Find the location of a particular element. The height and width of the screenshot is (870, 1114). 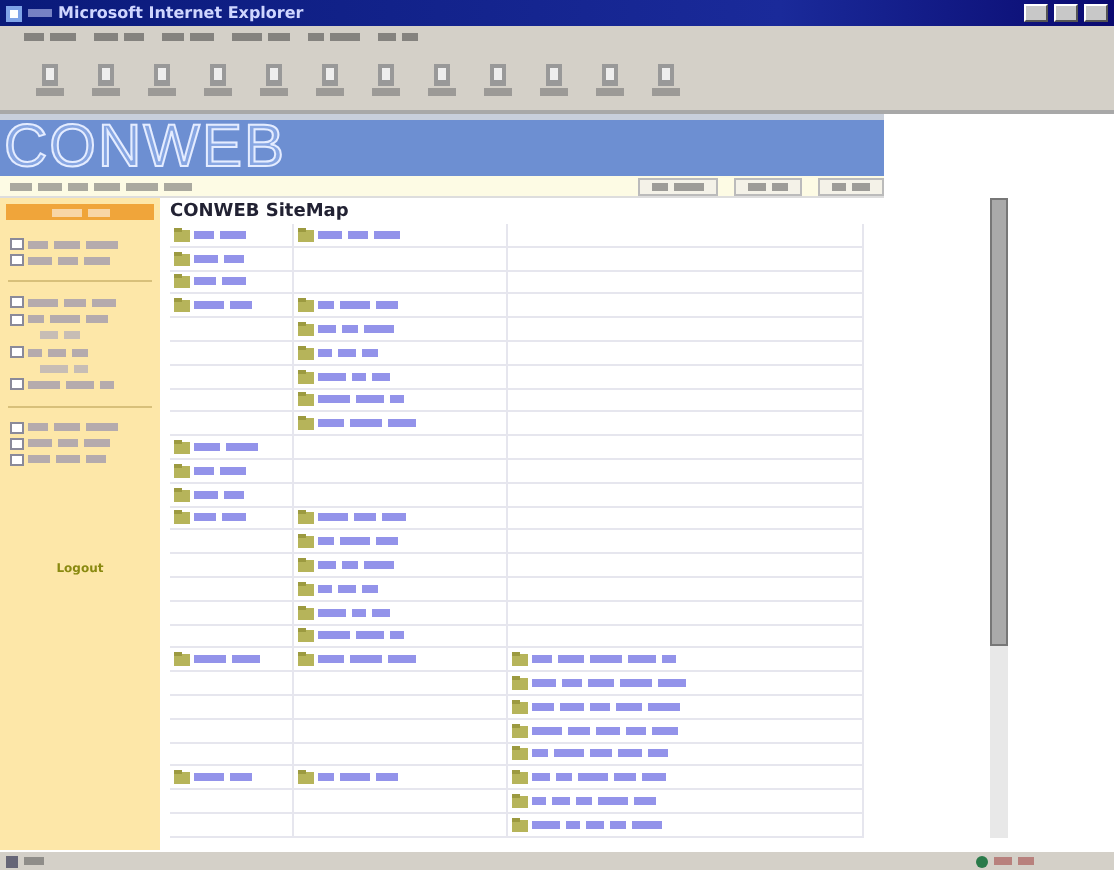

site-logo: CONWEB is located at coordinates (145, 148).